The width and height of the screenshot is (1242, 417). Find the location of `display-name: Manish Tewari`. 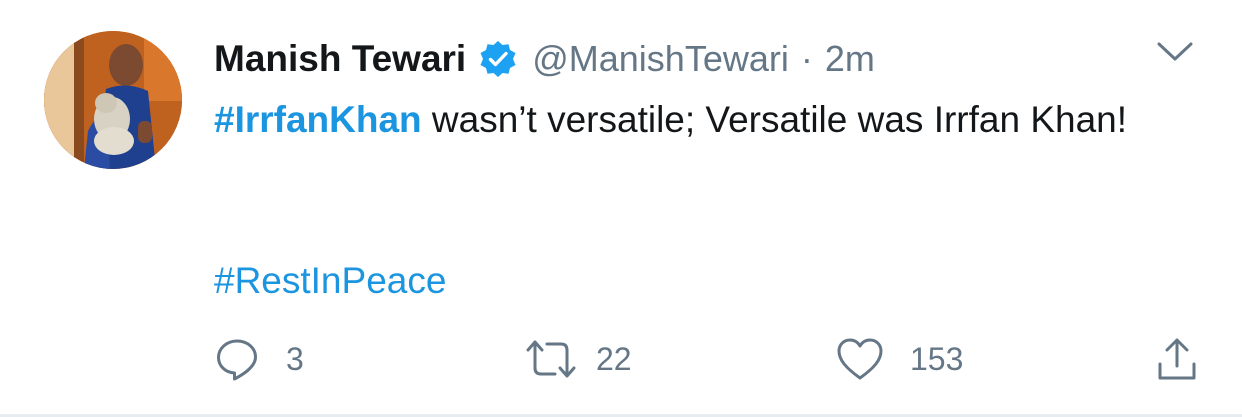

display-name: Manish Tewari is located at coordinates (340, 59).